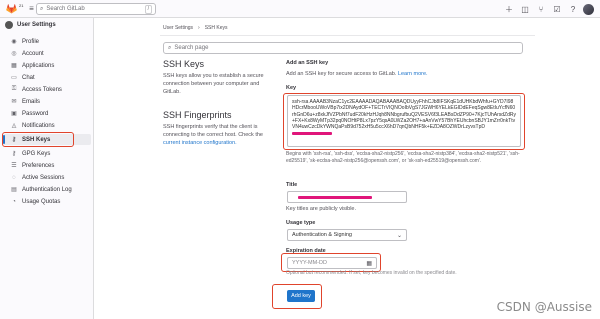  I want to click on bell-icon: ◬, so click(14, 126).